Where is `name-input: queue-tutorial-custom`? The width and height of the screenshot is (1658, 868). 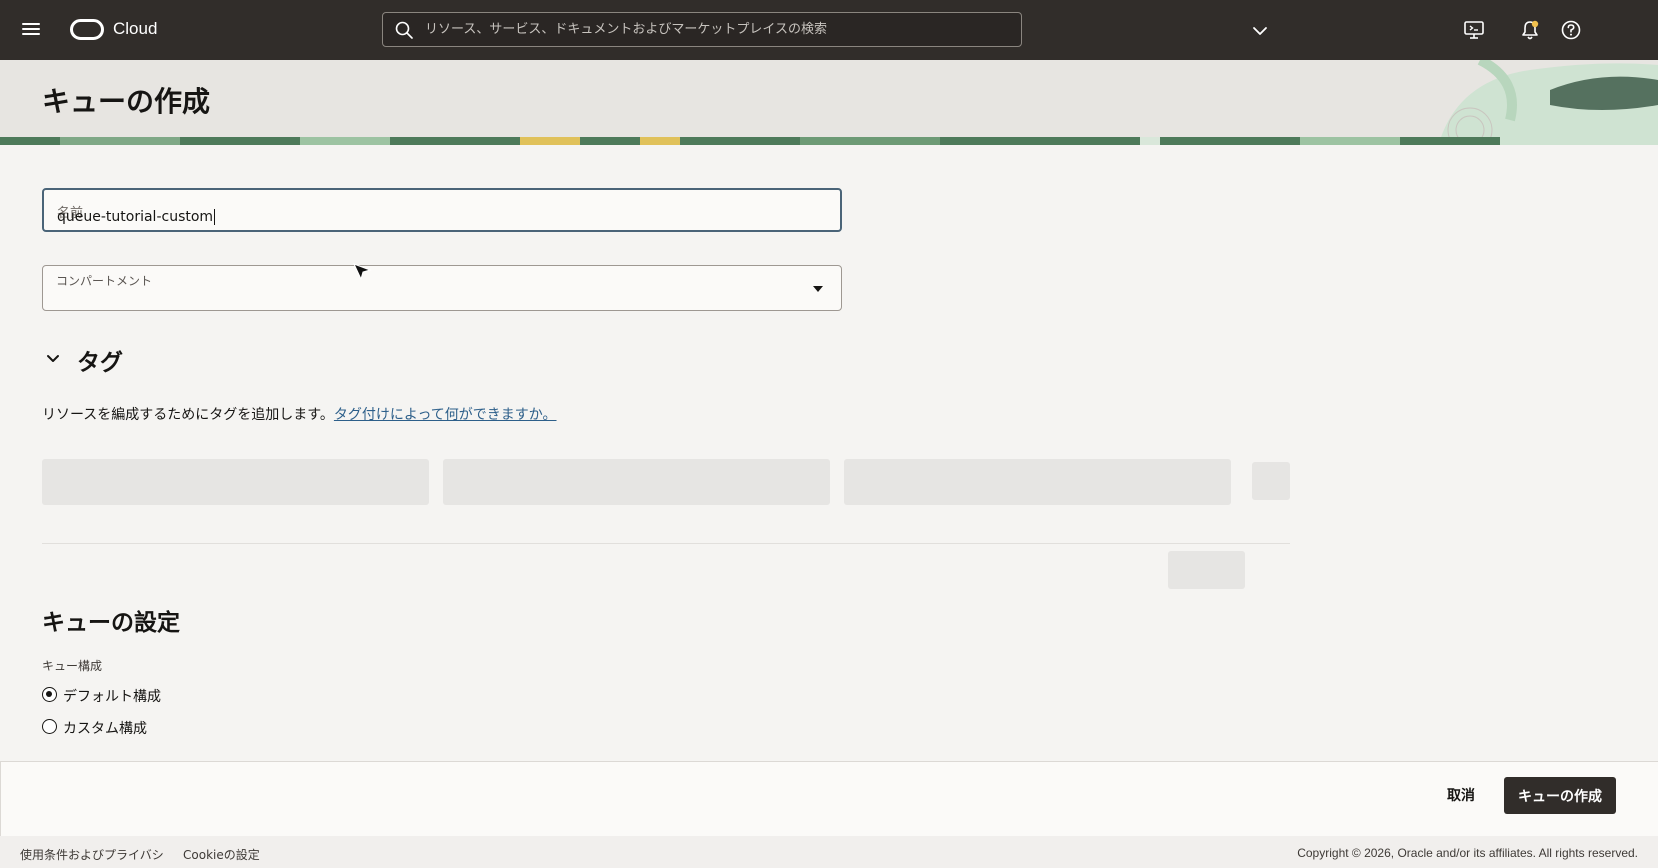 name-input: queue-tutorial-custom is located at coordinates (442, 217).